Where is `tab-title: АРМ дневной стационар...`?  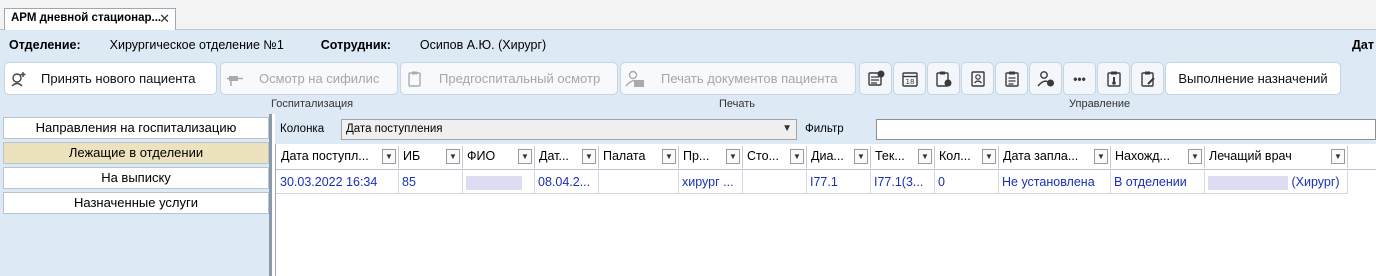 tab-title: АРМ дневной стационар... is located at coordinates (86, 18).